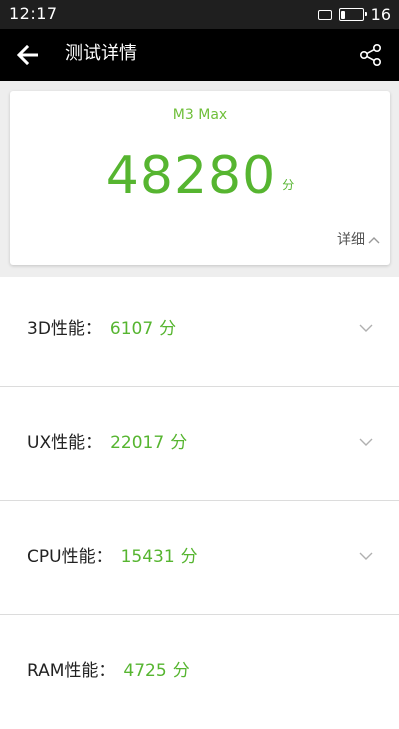 Image resolution: width=399 pixels, height=729 pixels. What do you see at coordinates (191, 176) in the screenshot?
I see `total-score: 48280` at bounding box center [191, 176].